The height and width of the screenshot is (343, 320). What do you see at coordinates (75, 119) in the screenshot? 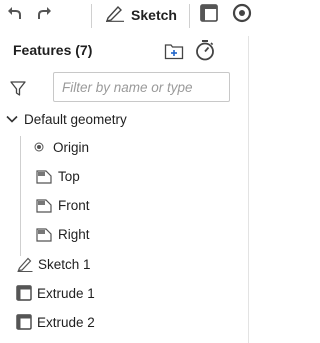
I see `tree-item-label: Default geometry` at bounding box center [75, 119].